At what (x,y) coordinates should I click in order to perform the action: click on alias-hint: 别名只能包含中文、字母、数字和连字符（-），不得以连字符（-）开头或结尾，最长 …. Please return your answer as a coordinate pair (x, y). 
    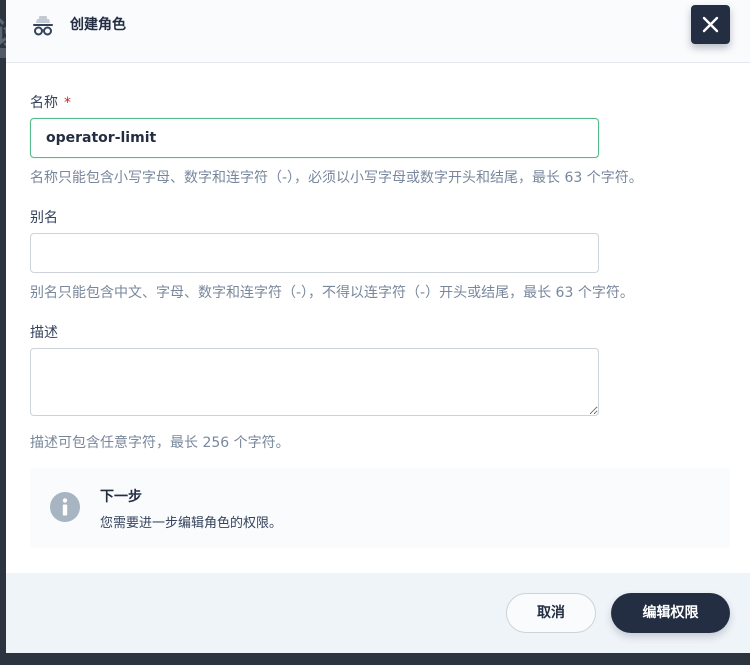
    Looking at the image, I should click on (332, 293).